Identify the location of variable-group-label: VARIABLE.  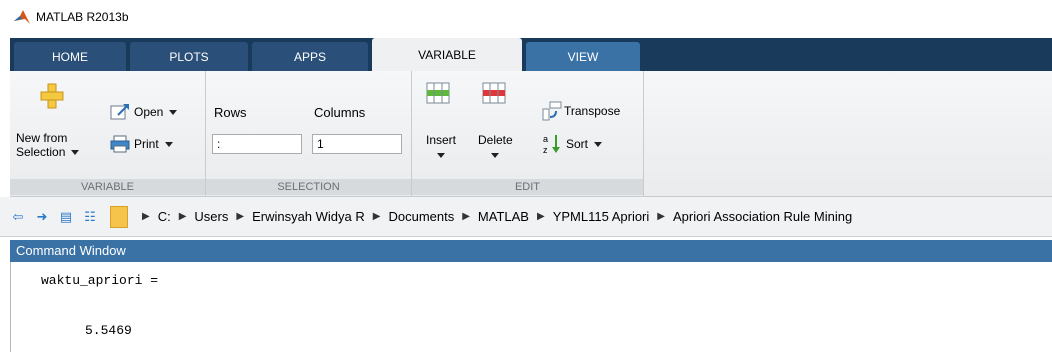
(107, 187).